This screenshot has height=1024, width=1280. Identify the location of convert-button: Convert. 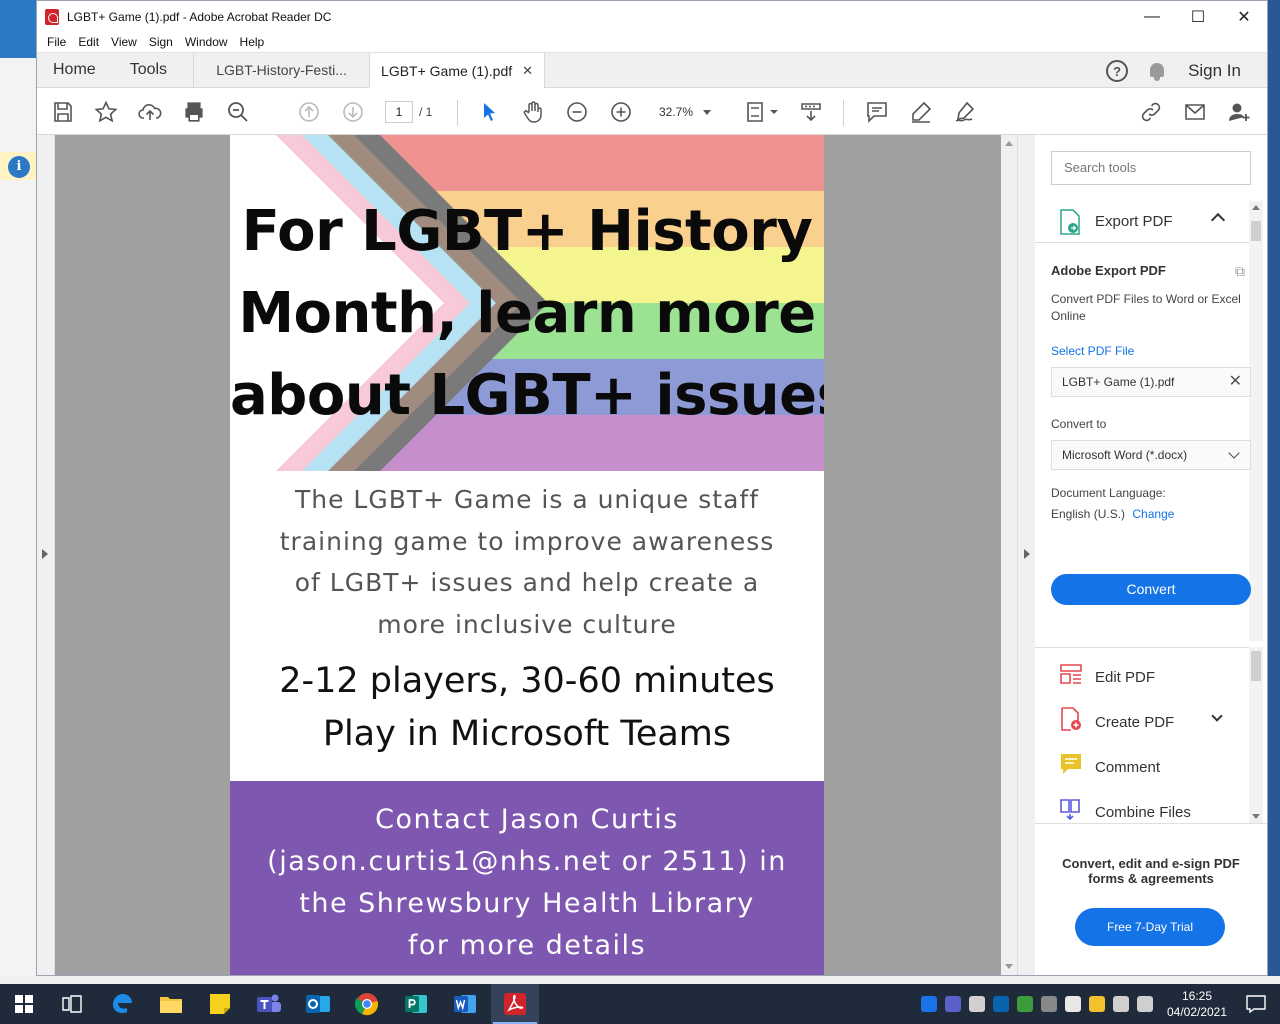
(1151, 589).